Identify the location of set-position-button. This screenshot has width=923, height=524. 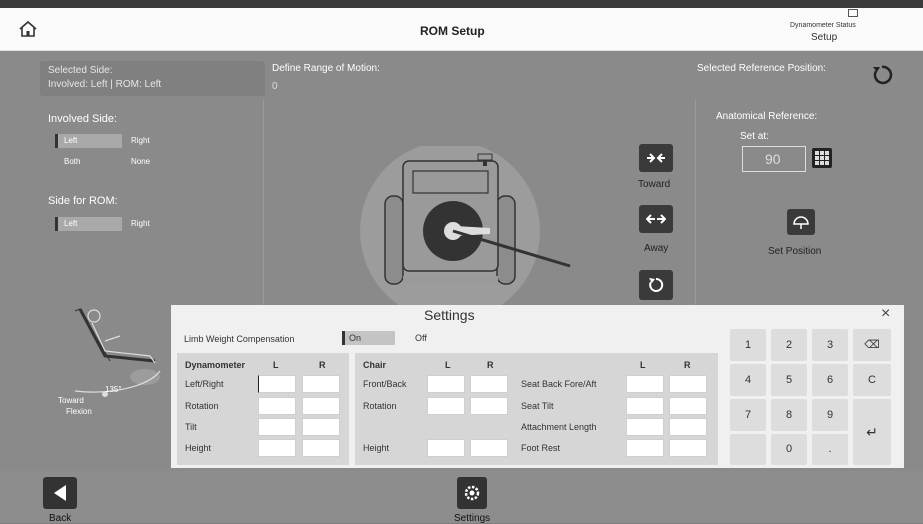
(801, 222).